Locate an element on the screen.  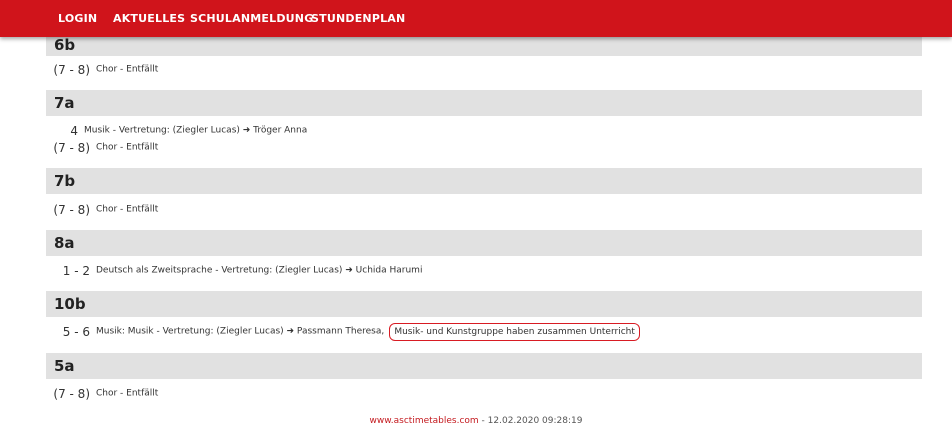
period: 5 - 6 is located at coordinates (76, 331).